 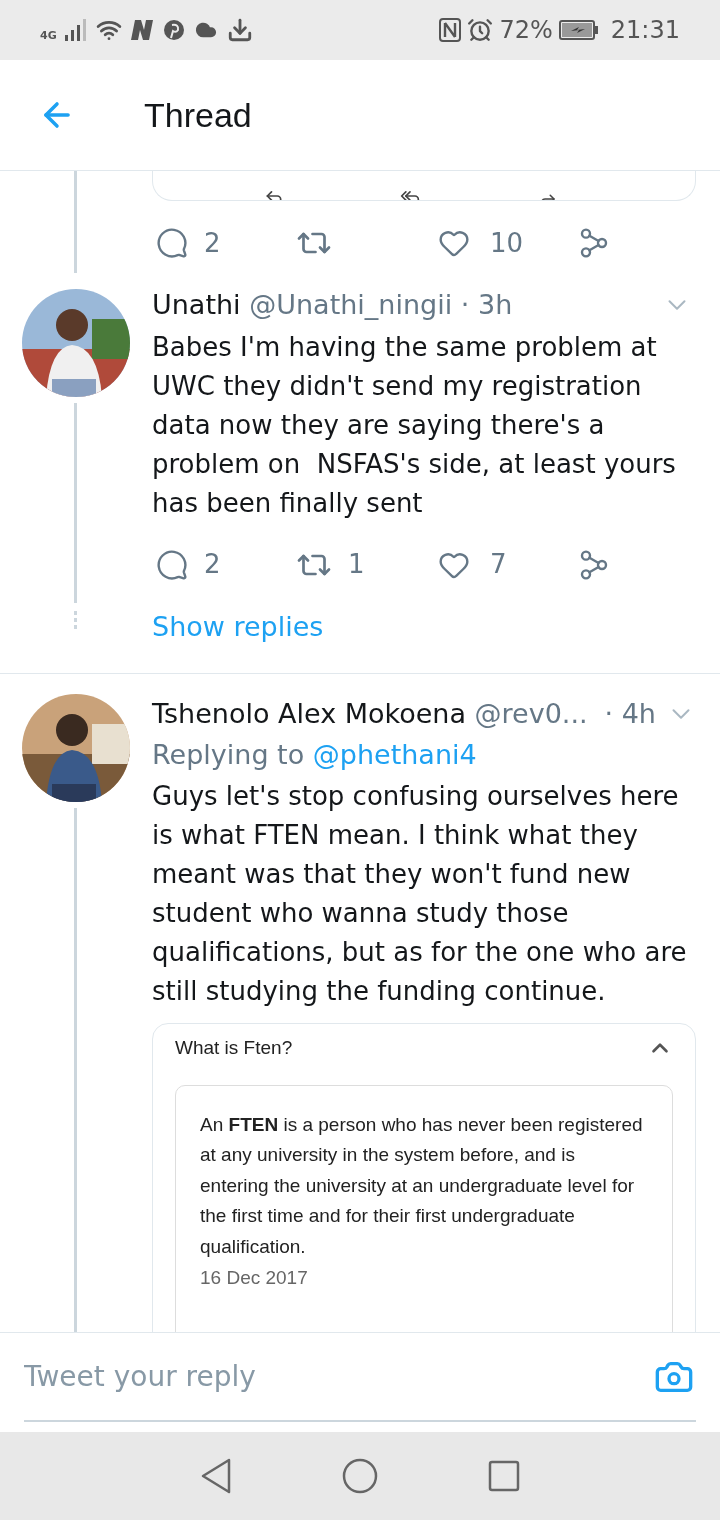 What do you see at coordinates (498, 564) in the screenshot?
I see `like-count: 7` at bounding box center [498, 564].